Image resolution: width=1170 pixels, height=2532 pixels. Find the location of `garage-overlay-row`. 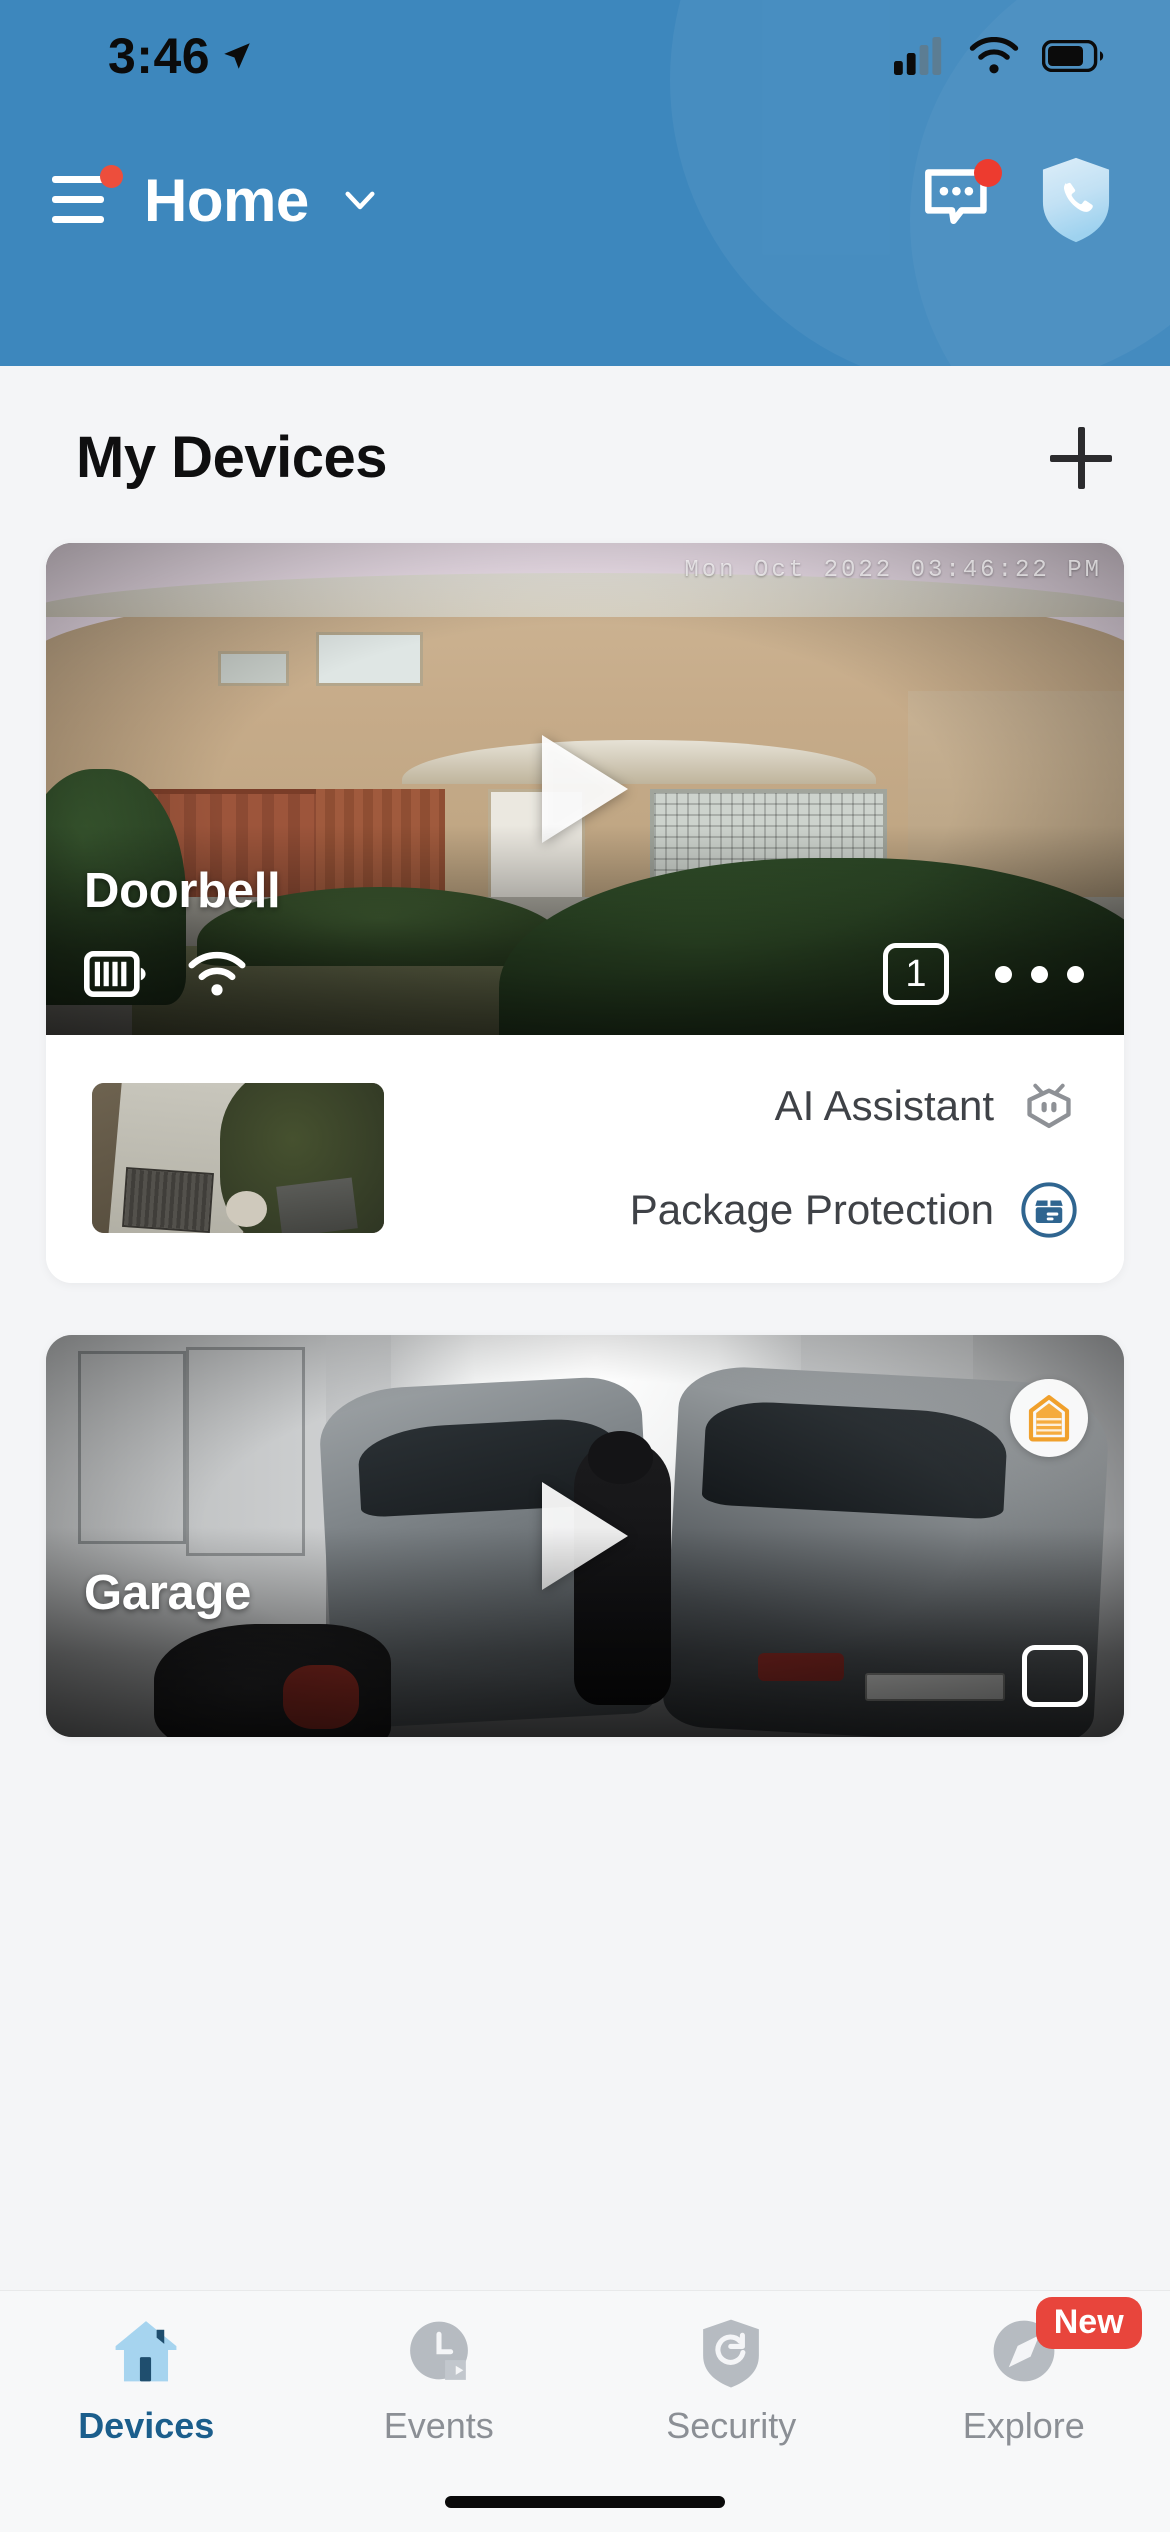

garage-overlay-row is located at coordinates (586, 1676).